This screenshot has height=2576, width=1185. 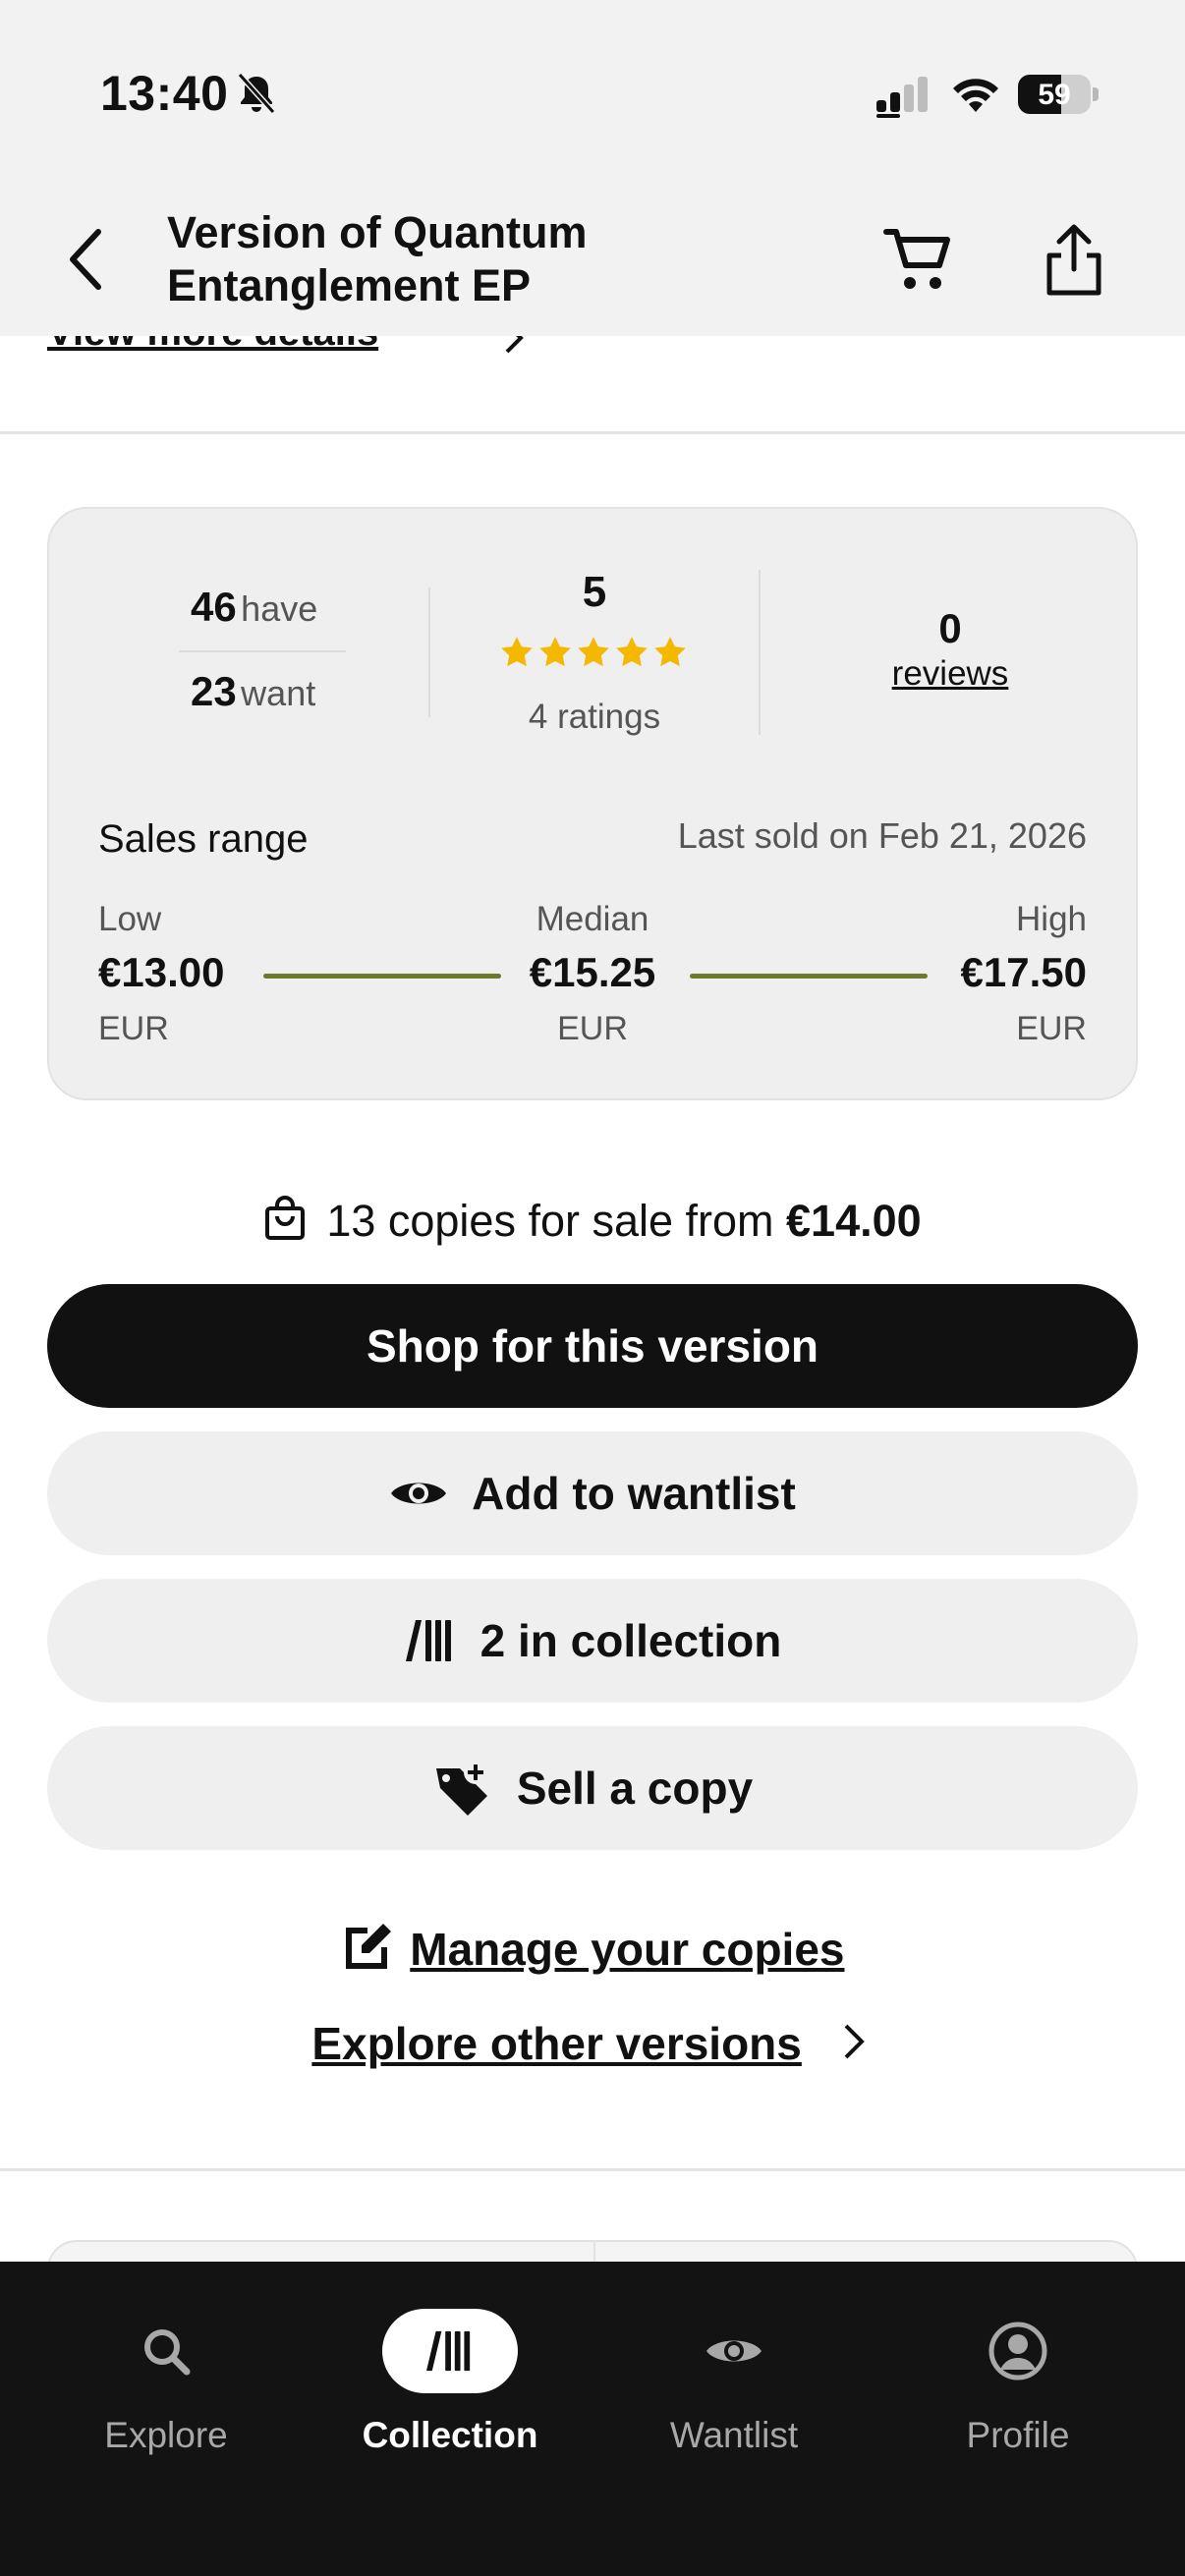 What do you see at coordinates (214, 607) in the screenshot?
I see `have-count: 46` at bounding box center [214, 607].